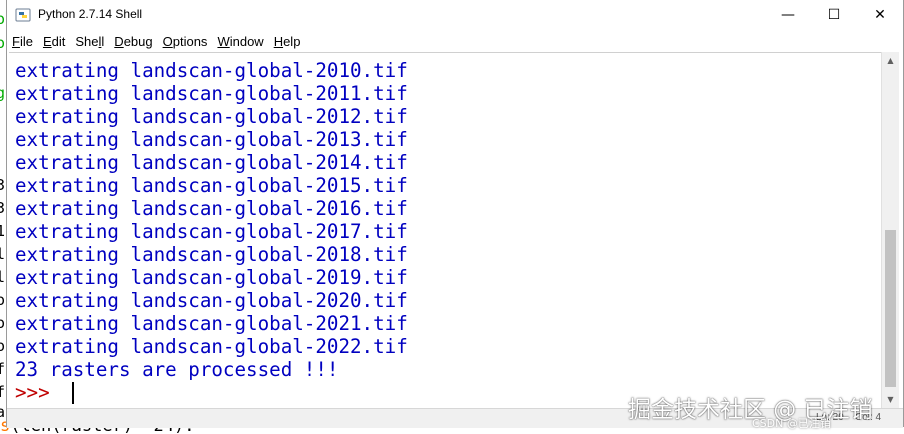 This screenshot has width=904, height=434. I want to click on text-cursor, so click(73, 393).